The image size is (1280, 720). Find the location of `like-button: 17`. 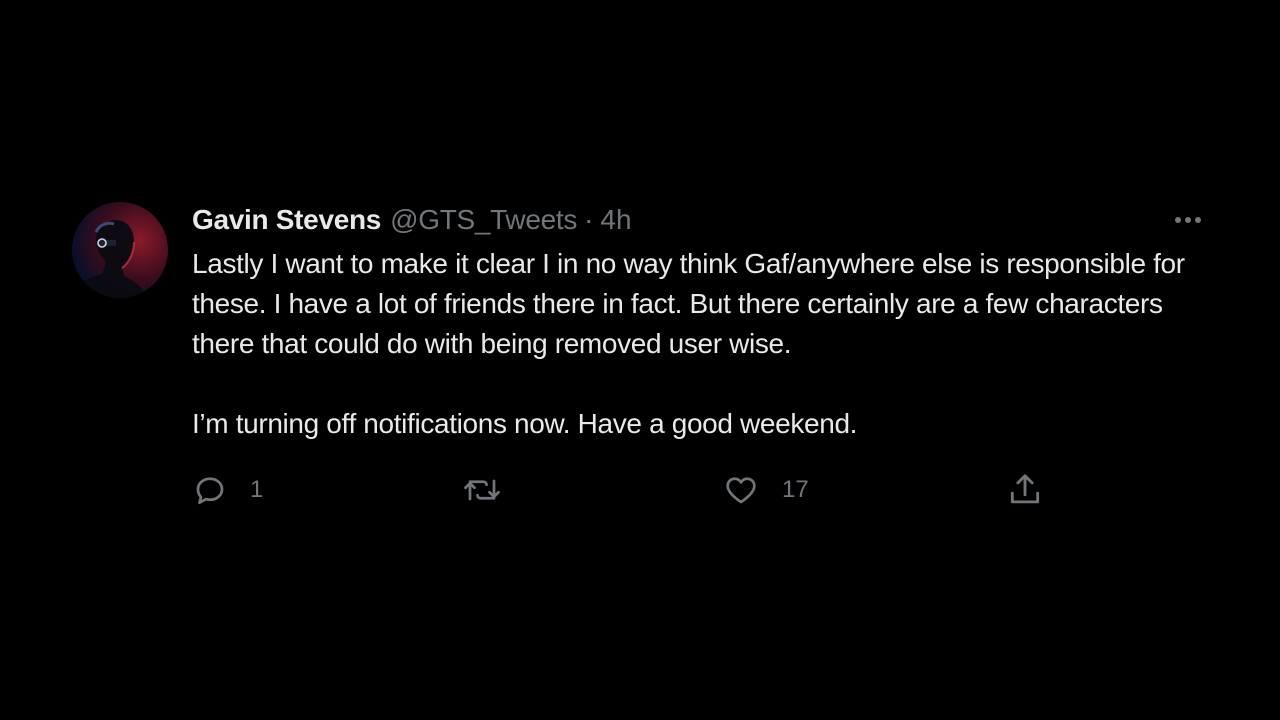

like-button: 17 is located at coordinates (765, 490).